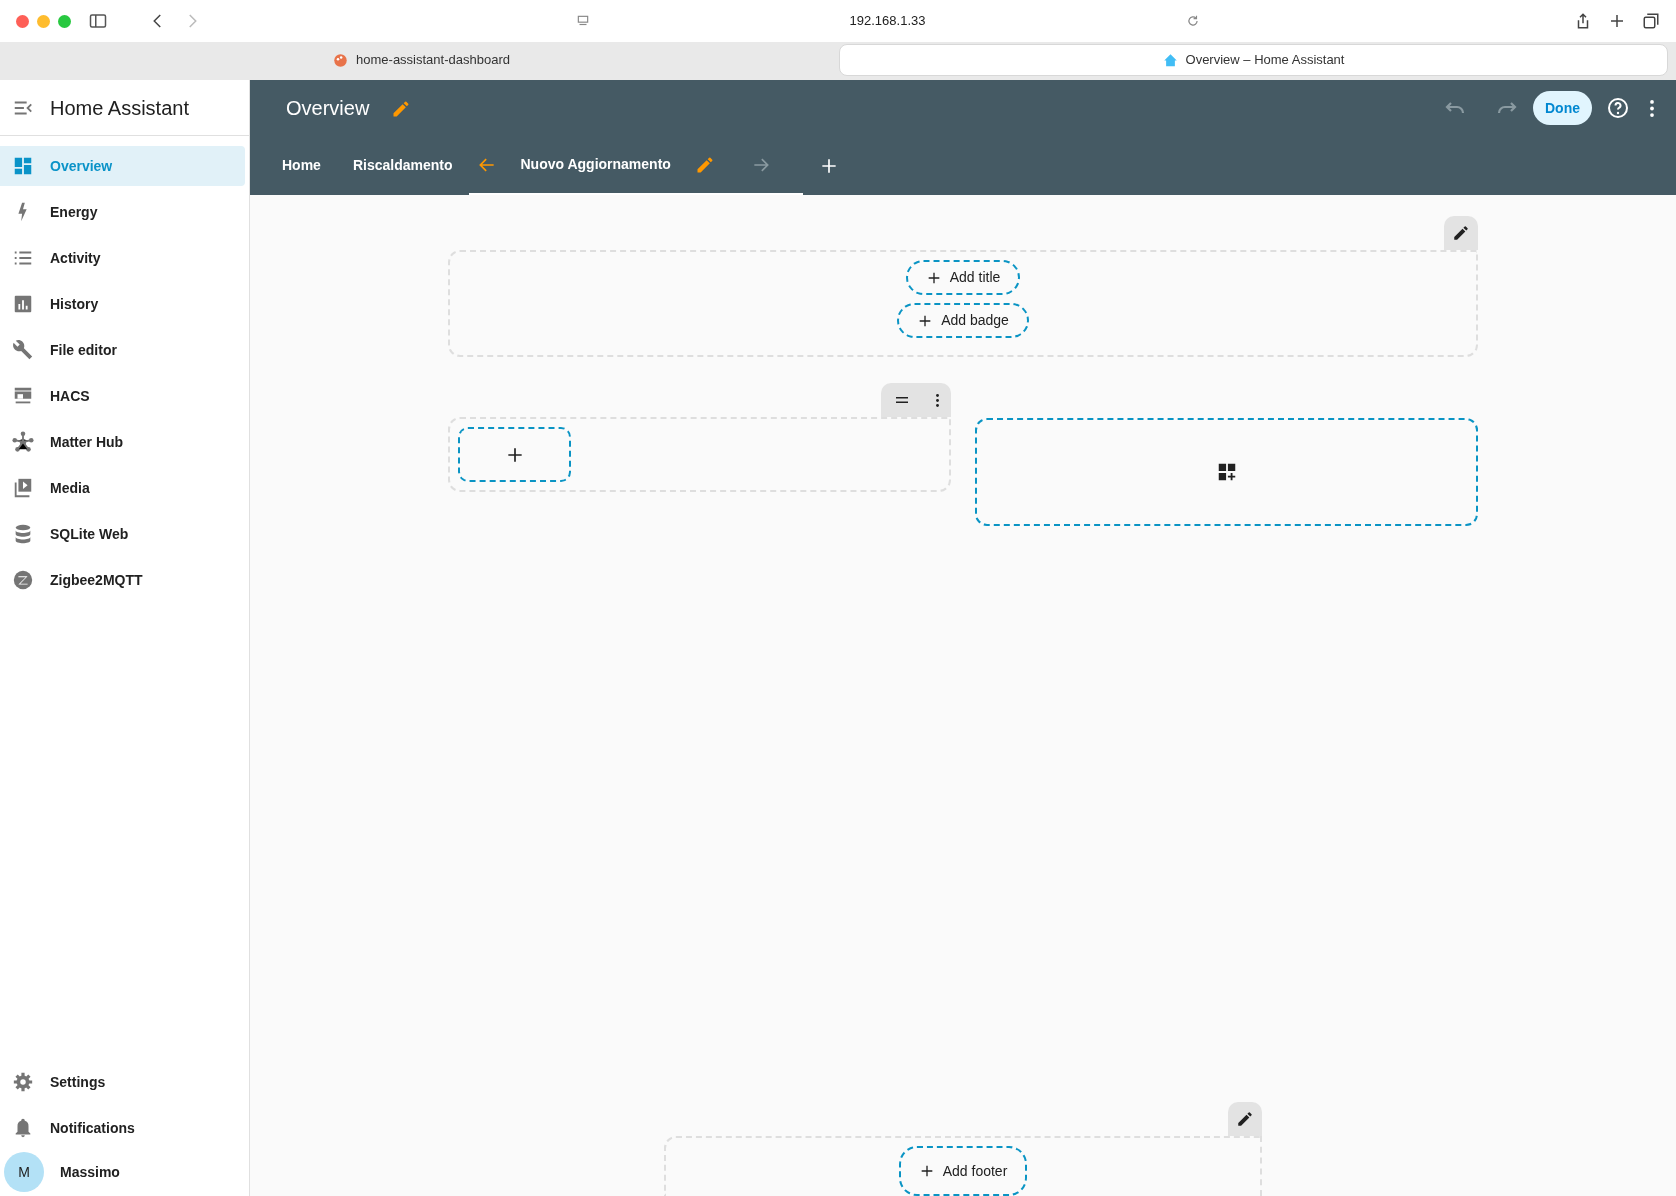  I want to click on edit-header-button, so click(1461, 233).